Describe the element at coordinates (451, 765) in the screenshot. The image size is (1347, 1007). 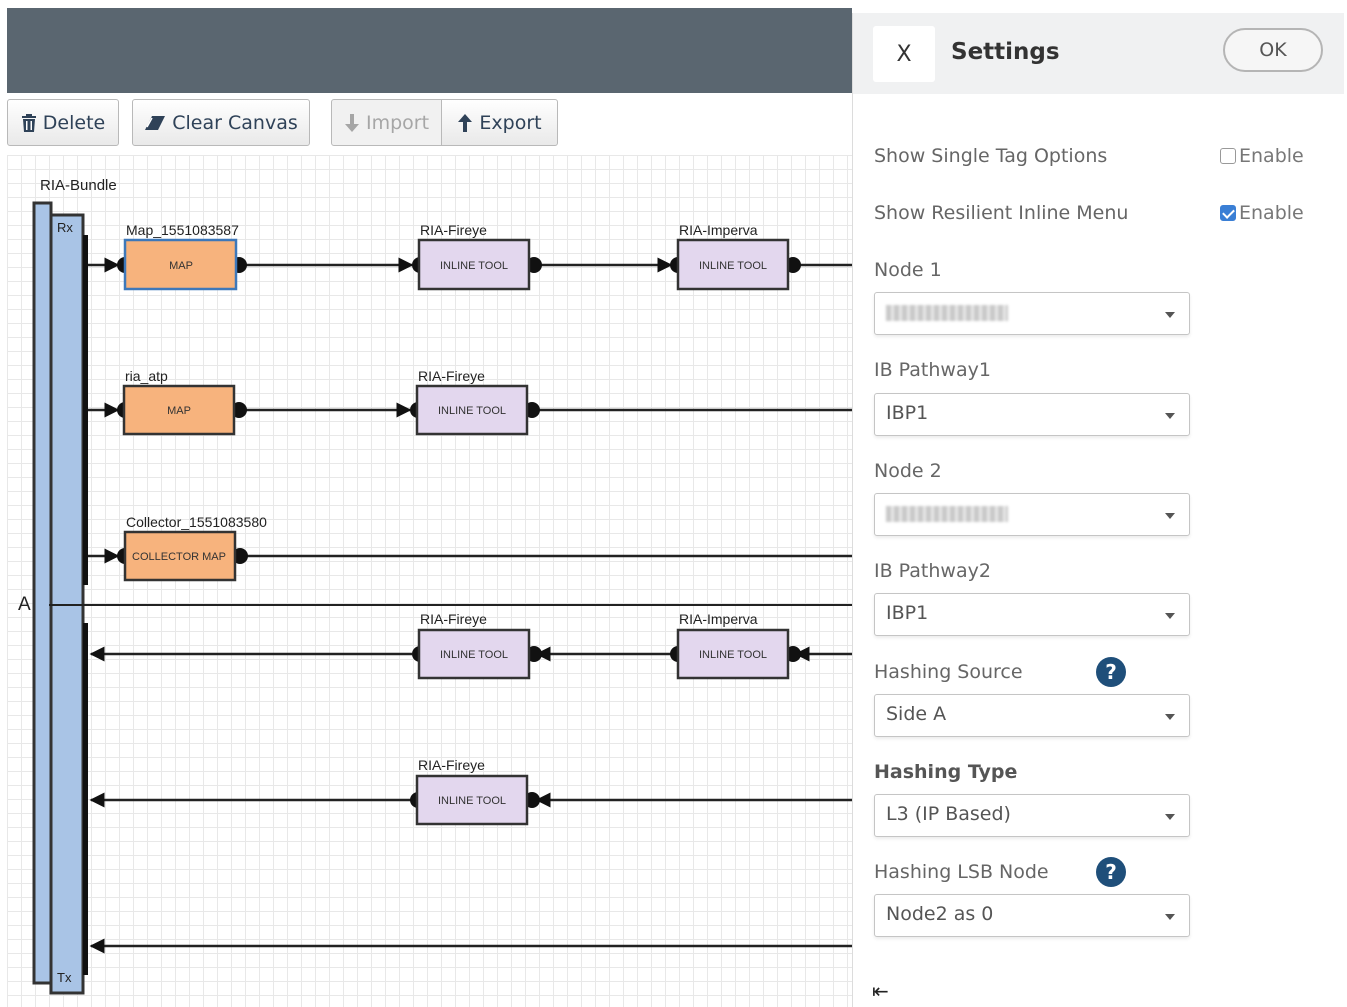
I see `fireye-label-4: RIA-Fireye` at that location.